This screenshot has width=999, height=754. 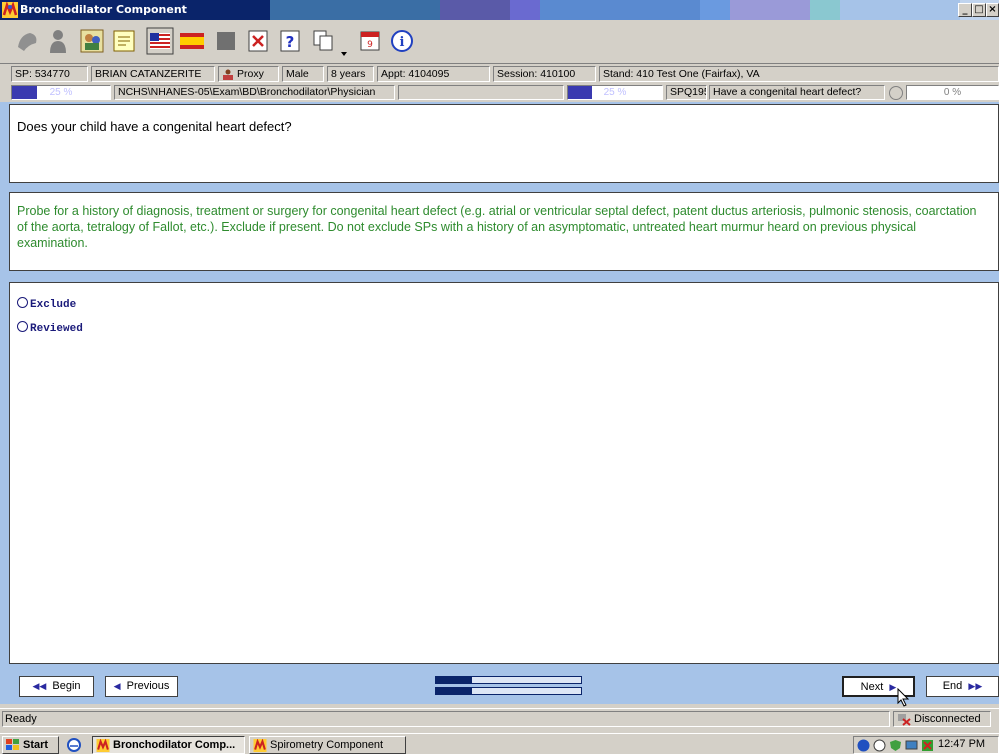 What do you see at coordinates (226, 41) in the screenshot?
I see `stop-icon` at bounding box center [226, 41].